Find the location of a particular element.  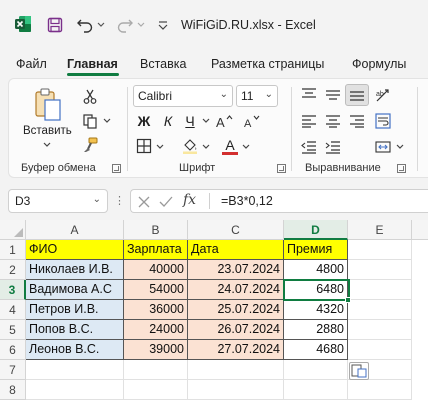

merge-center-icon is located at coordinates (383, 147).